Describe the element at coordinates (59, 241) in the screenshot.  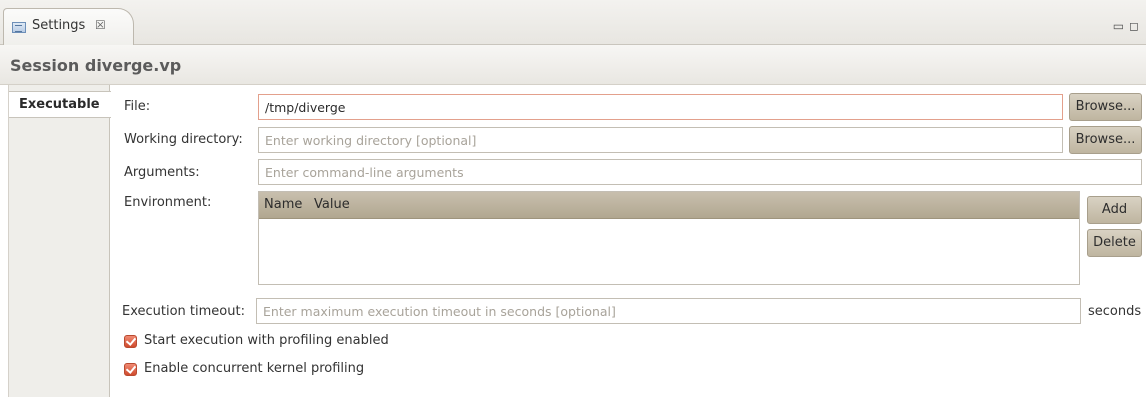
I see `vertical-tab-strip: Executable` at that location.